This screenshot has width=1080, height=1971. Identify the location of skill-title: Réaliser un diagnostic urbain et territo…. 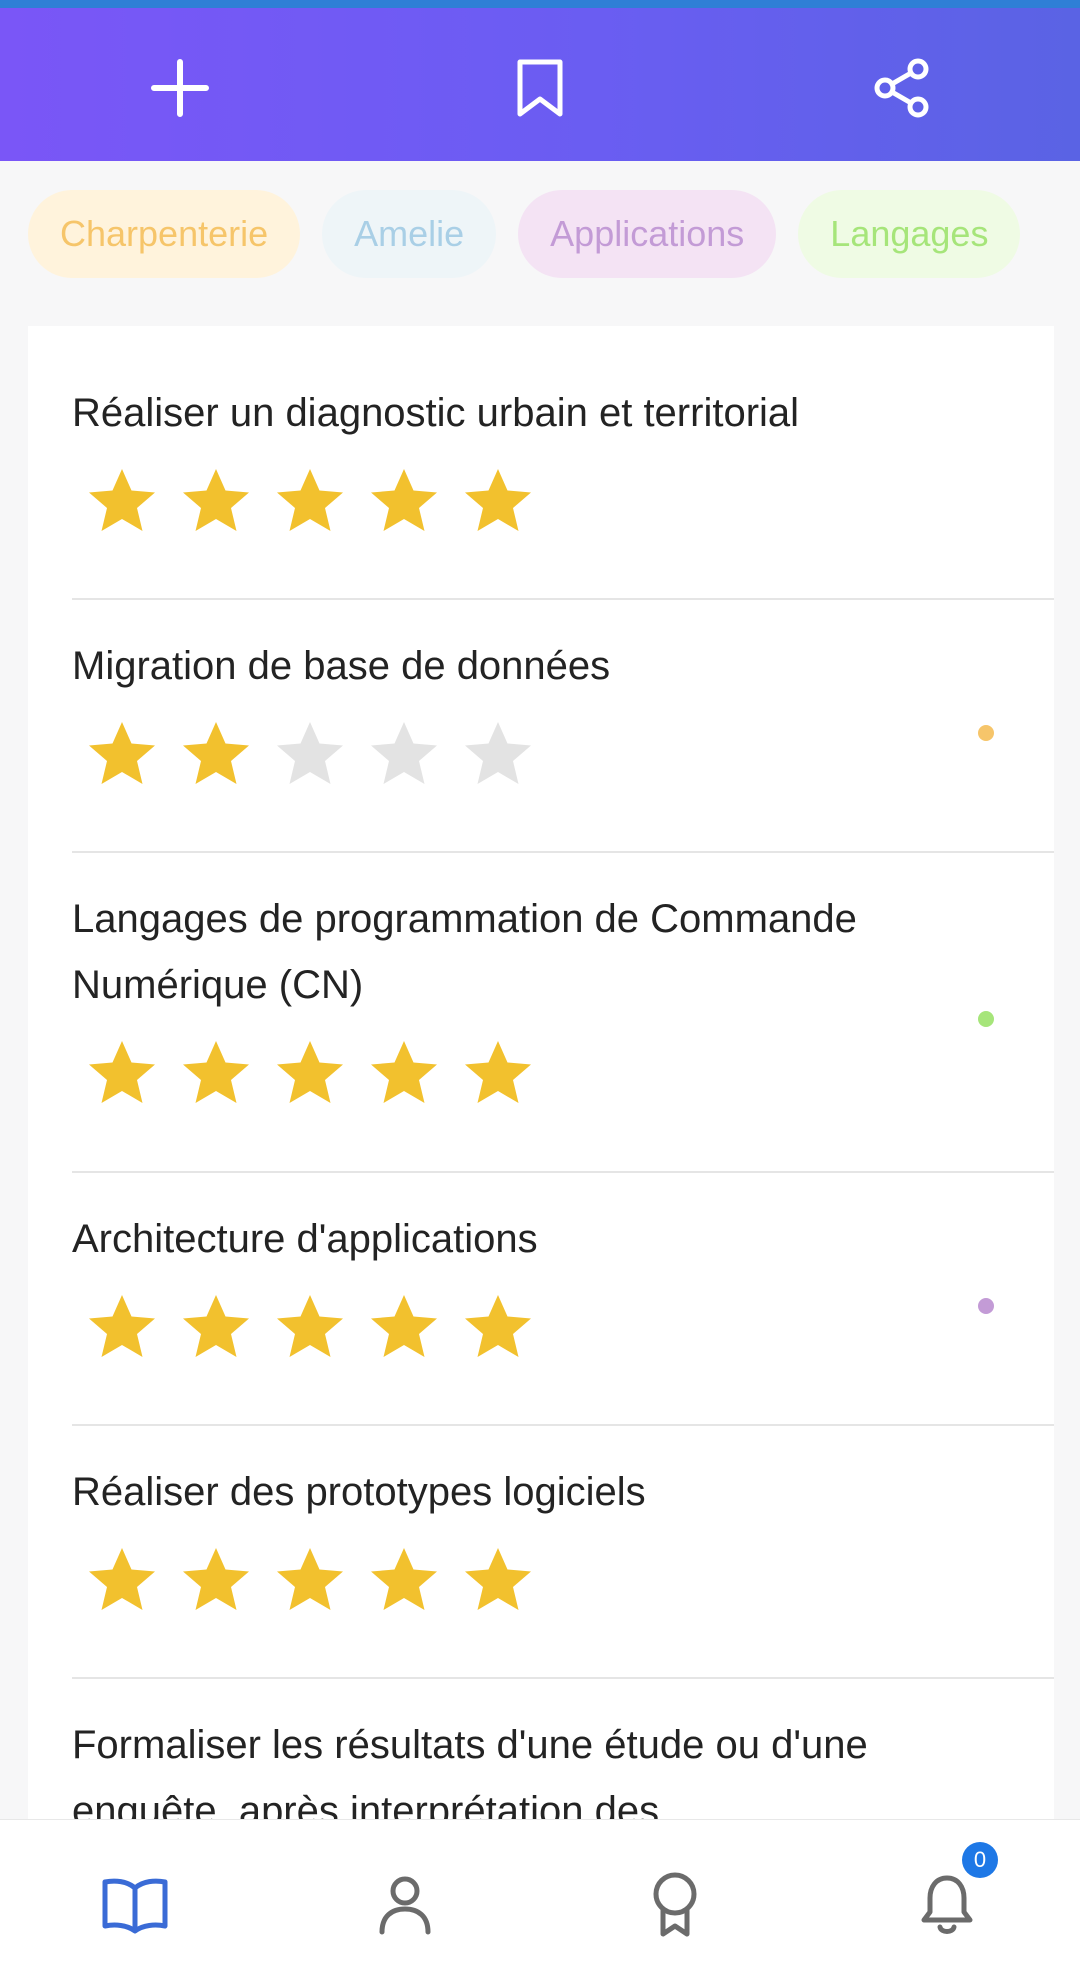
(436, 413).